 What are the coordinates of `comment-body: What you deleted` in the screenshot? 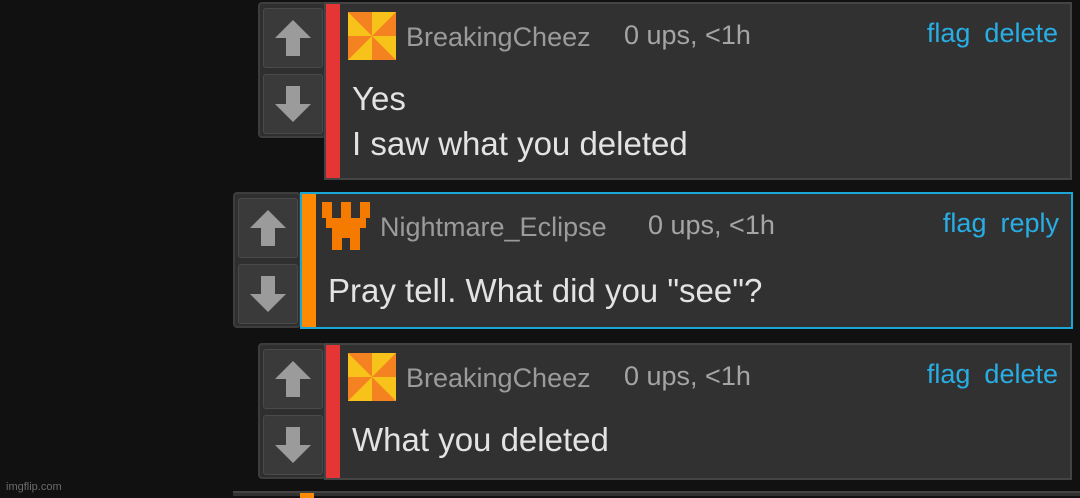 It's located at (480, 439).